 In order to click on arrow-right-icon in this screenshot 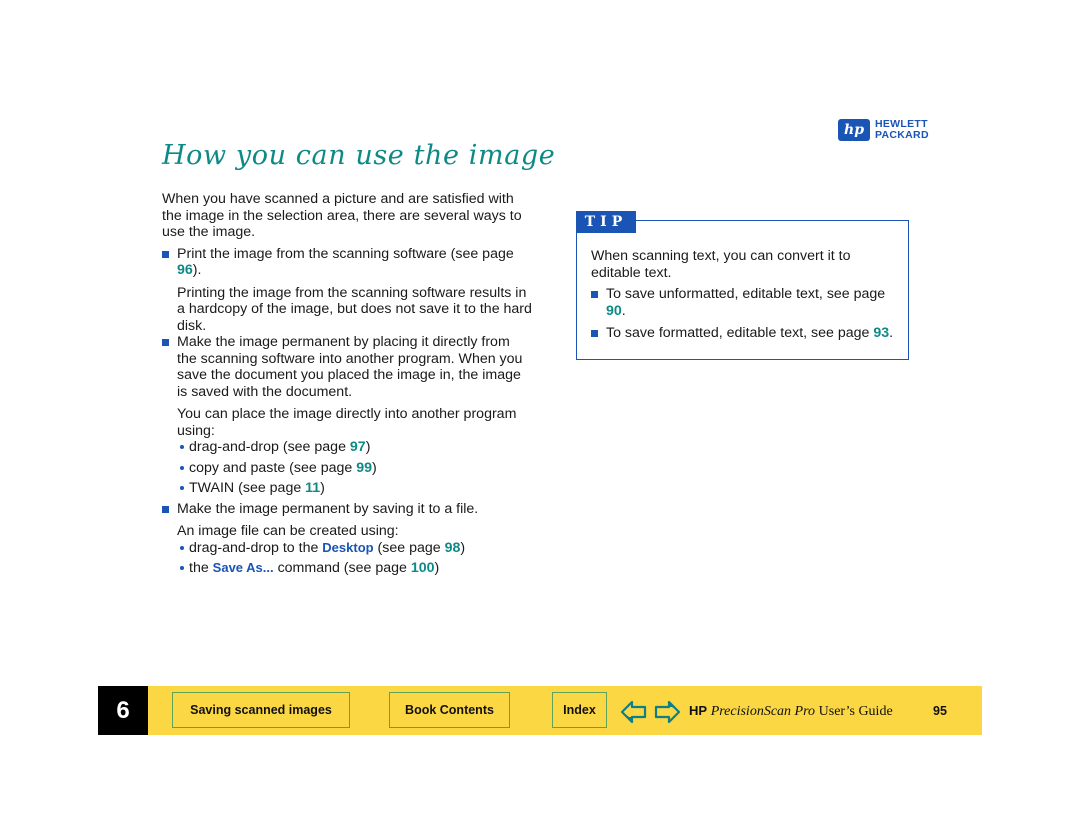, I will do `click(667, 712)`.